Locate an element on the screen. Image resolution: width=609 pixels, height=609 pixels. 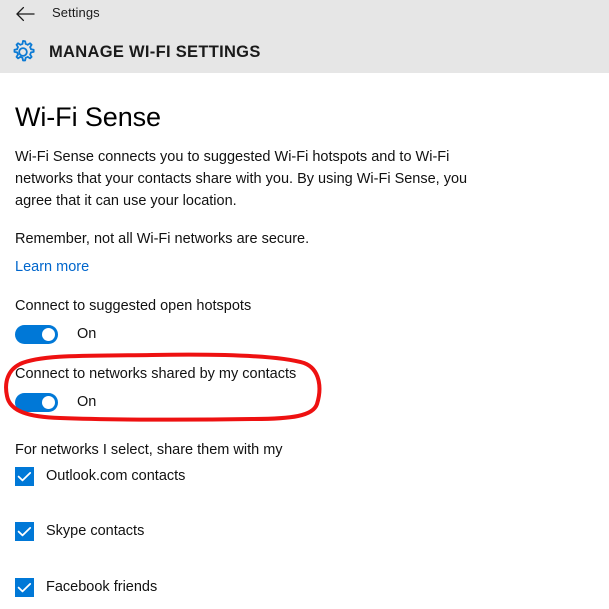
page-header-row: MANAGE WI-FI SETTINGS is located at coordinates (304, 51).